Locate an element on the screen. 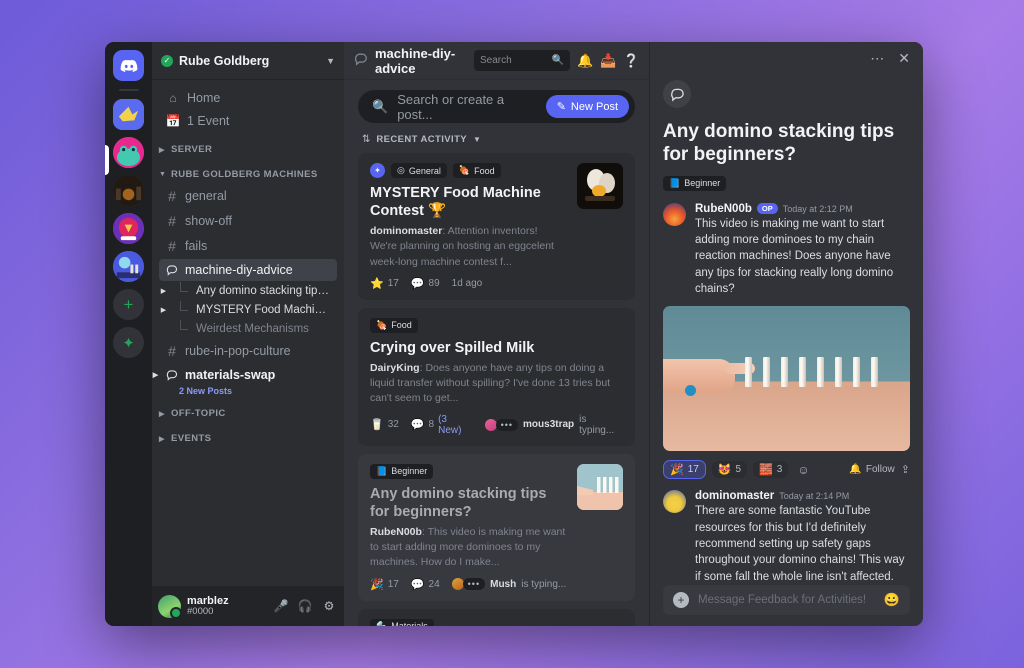 This screenshot has height=668, width=1024. category-events: ▶ EVENTS is located at coordinates (246, 438).